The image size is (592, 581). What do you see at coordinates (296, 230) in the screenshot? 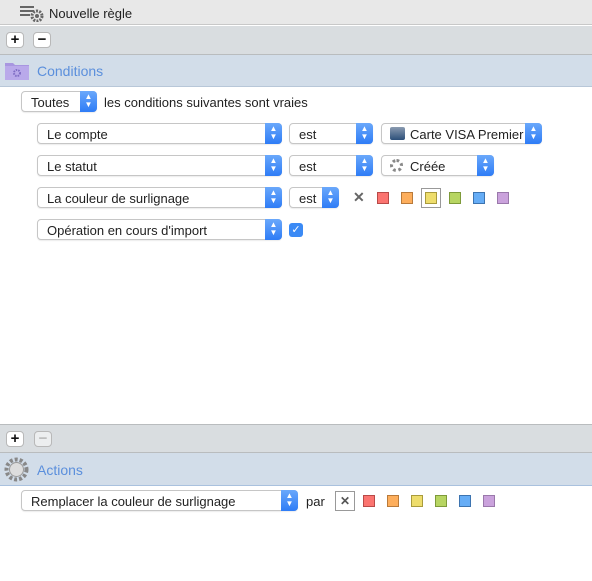
I see `import-checkbox: ✓` at bounding box center [296, 230].